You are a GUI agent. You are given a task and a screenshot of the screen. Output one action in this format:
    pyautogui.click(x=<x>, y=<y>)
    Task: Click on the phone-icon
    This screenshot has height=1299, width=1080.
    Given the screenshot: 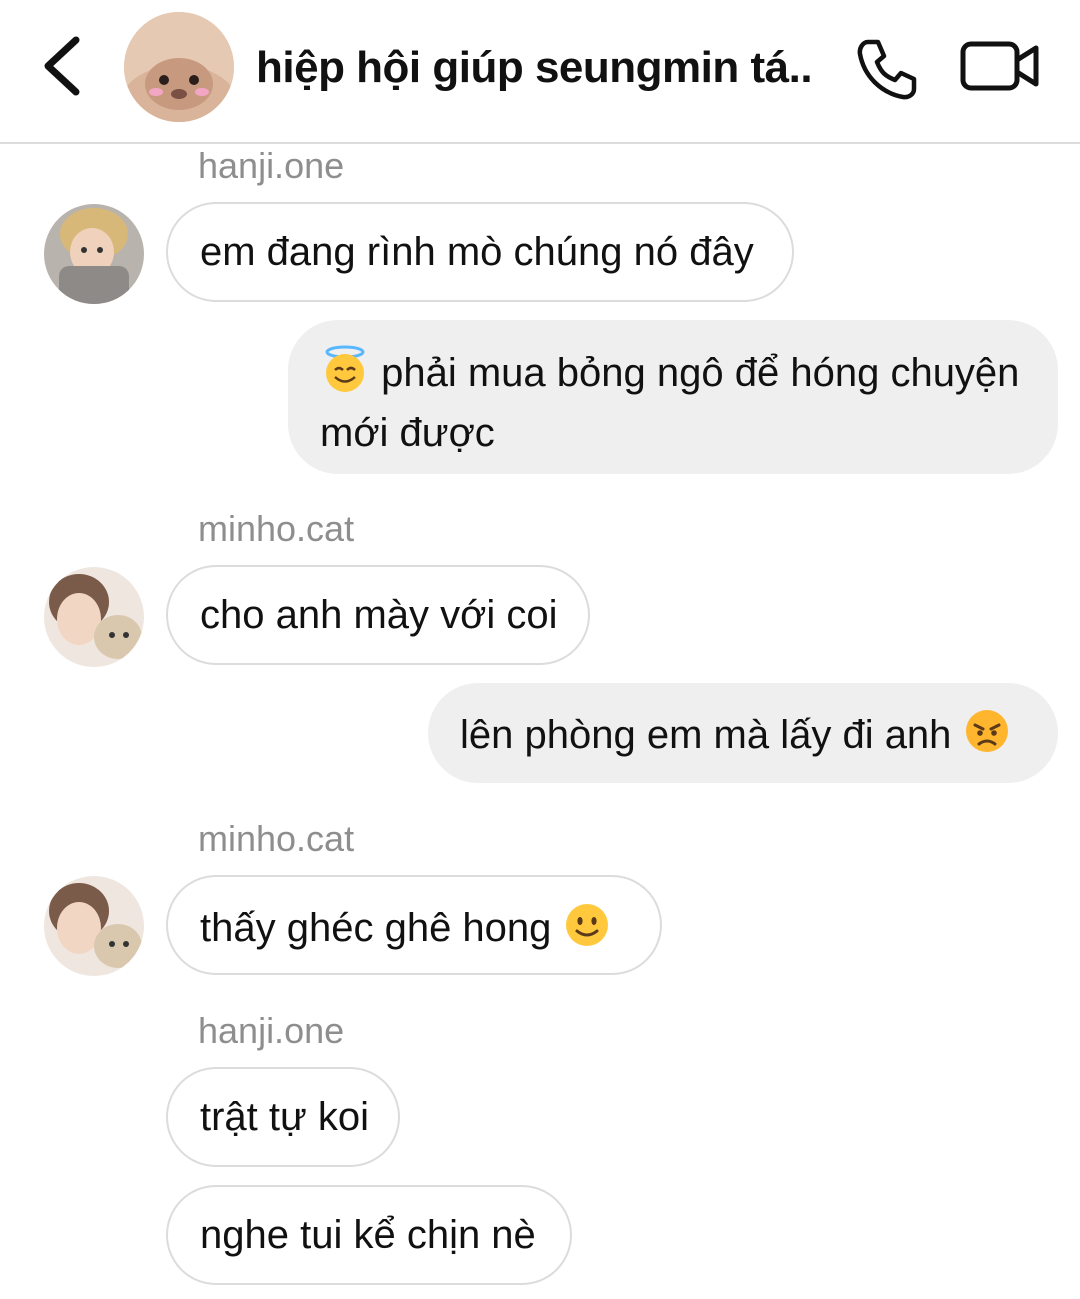 What is the action you would take?
    pyautogui.click(x=887, y=69)
    